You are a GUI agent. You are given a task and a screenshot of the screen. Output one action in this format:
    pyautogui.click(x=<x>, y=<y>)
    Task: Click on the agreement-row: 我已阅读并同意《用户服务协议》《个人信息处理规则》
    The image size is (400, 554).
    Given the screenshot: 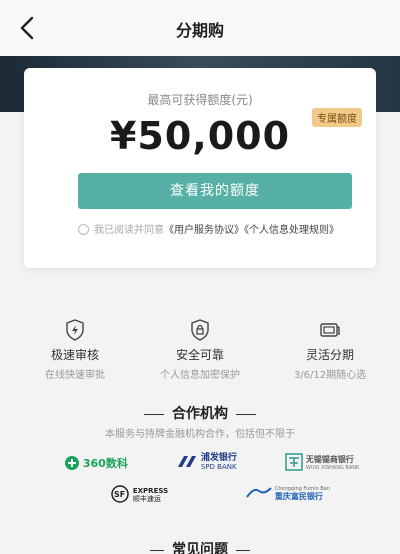 What is the action you would take?
    pyautogui.click(x=223, y=230)
    